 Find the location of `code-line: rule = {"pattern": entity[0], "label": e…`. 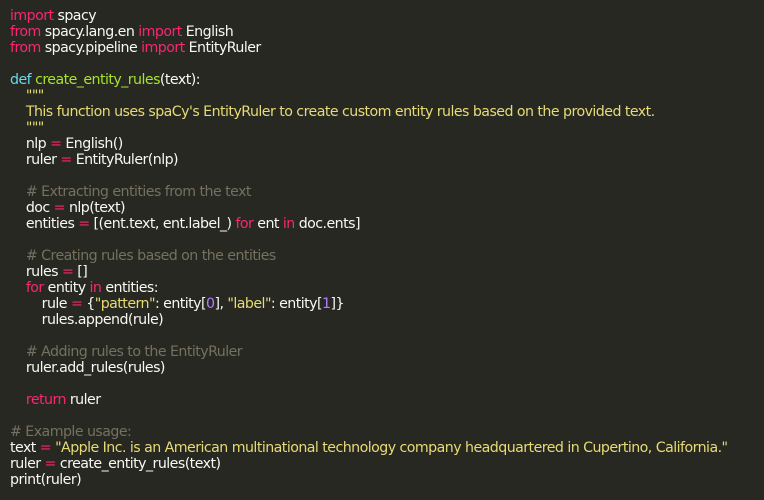

code-line: rule = {"pattern": entity[0], "label": e… is located at coordinates (387, 304).